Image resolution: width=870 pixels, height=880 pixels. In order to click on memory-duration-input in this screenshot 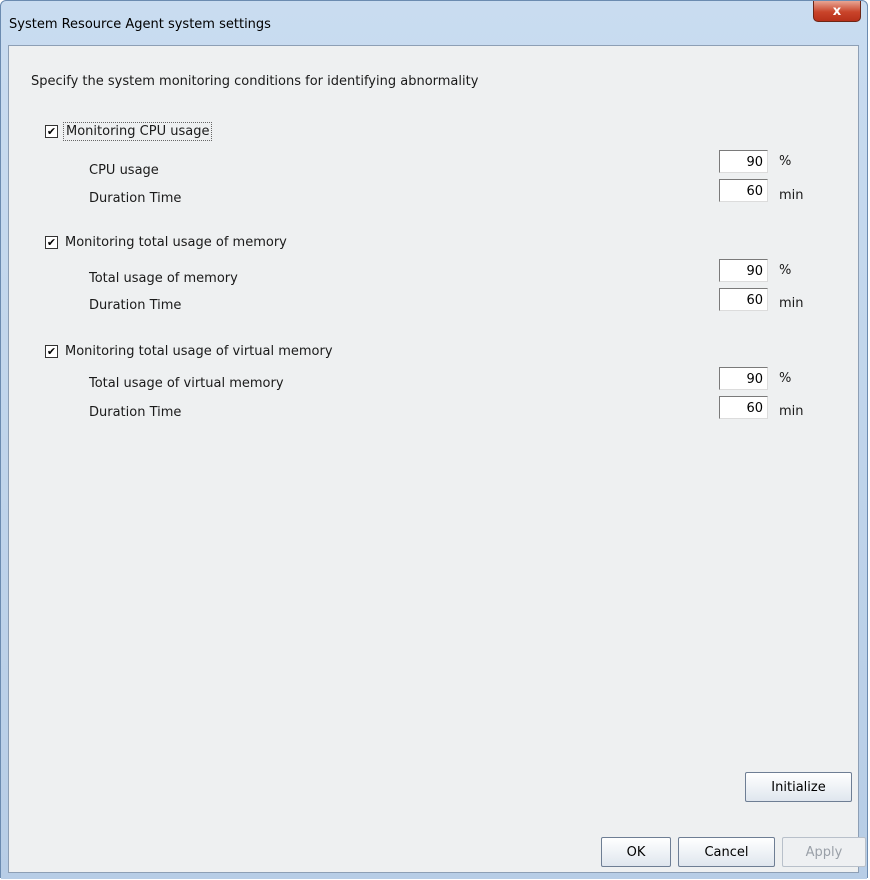, I will do `click(743, 299)`.